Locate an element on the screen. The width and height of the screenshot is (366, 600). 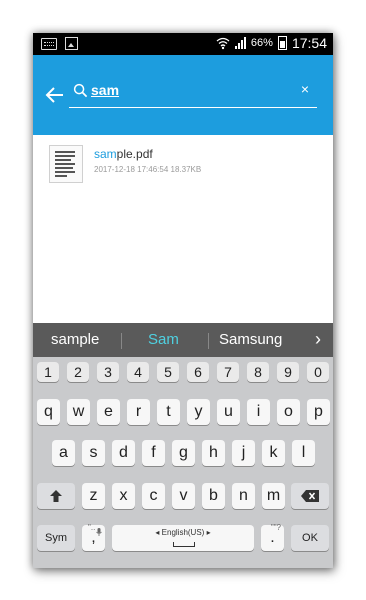
key-4: 4 is located at coordinates (138, 372).